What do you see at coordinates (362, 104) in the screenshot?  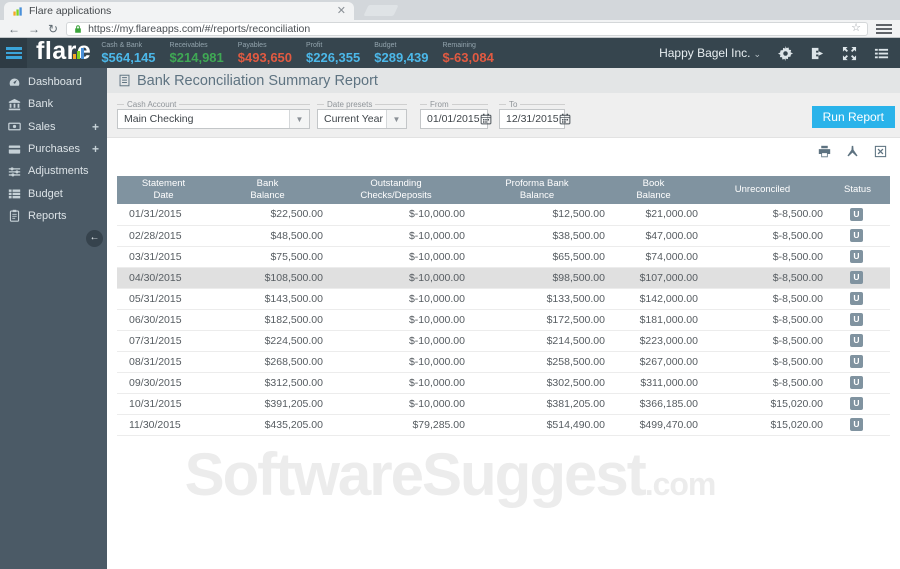 I see `date-presets-label: Date presets` at bounding box center [362, 104].